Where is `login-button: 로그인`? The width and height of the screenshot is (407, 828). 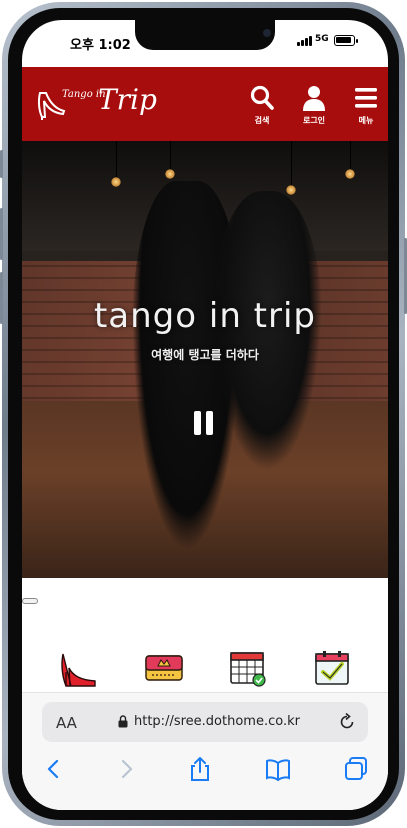 login-button: 로그인 is located at coordinates (314, 107).